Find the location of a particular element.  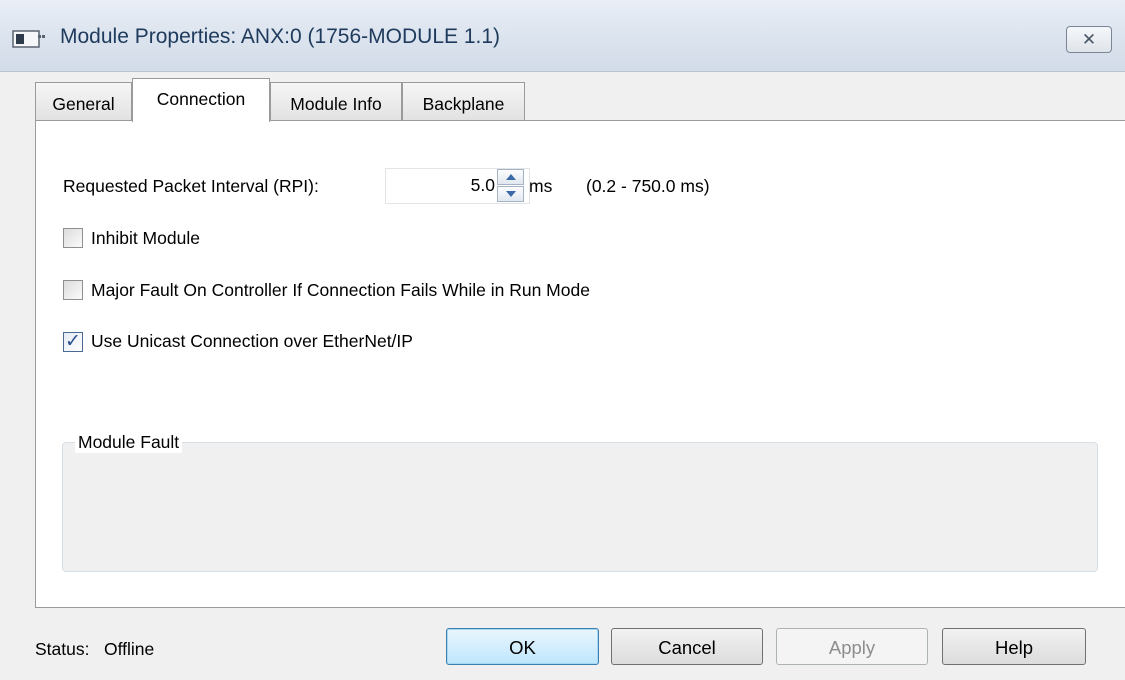

rpi-unit: ms is located at coordinates (541, 186).